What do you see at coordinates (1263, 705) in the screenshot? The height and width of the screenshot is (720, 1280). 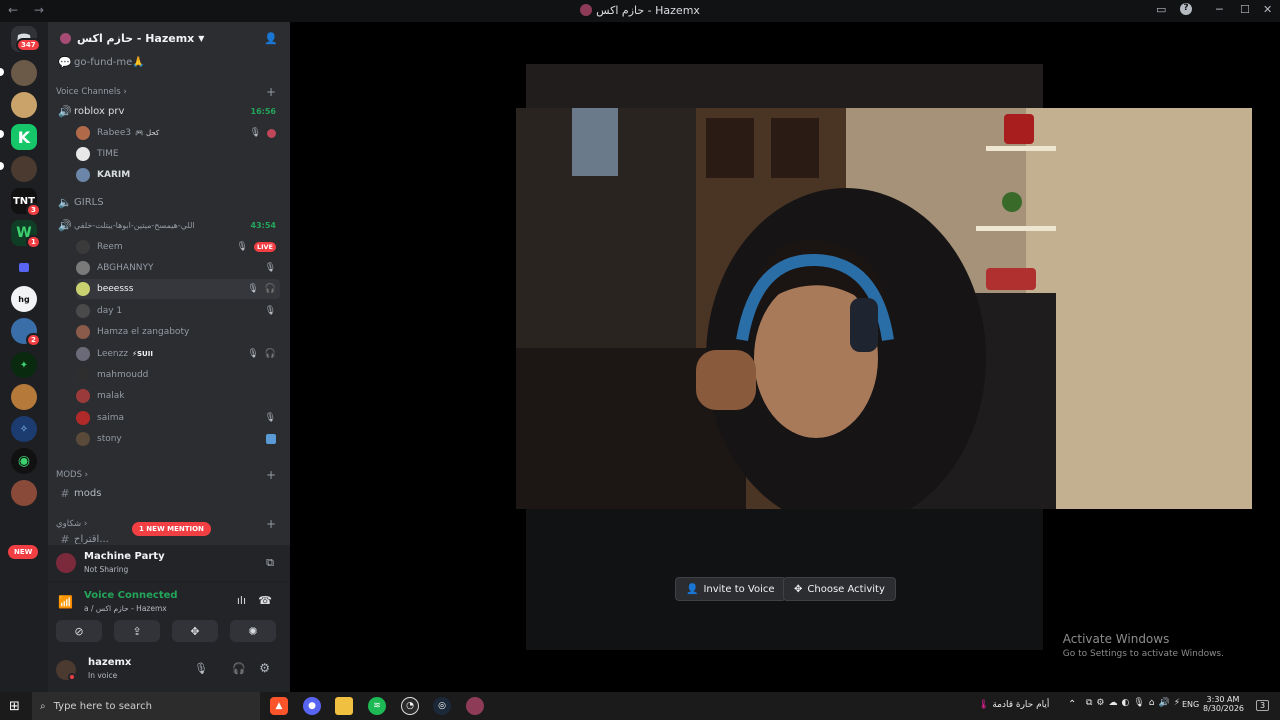 I see `notification-badge: 3` at bounding box center [1263, 705].